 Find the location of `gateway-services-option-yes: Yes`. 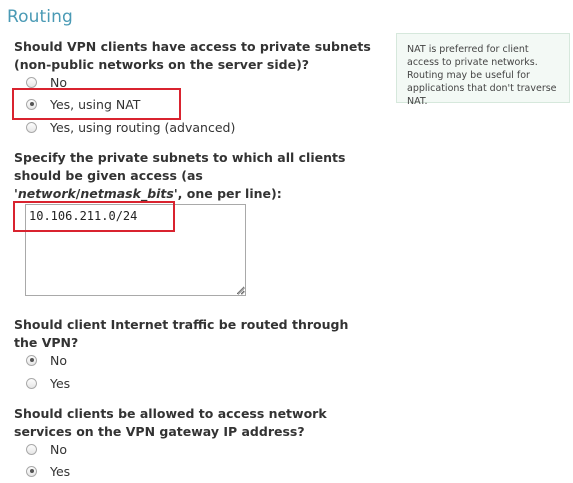

gateway-services-option-yes: Yes is located at coordinates (48, 471).